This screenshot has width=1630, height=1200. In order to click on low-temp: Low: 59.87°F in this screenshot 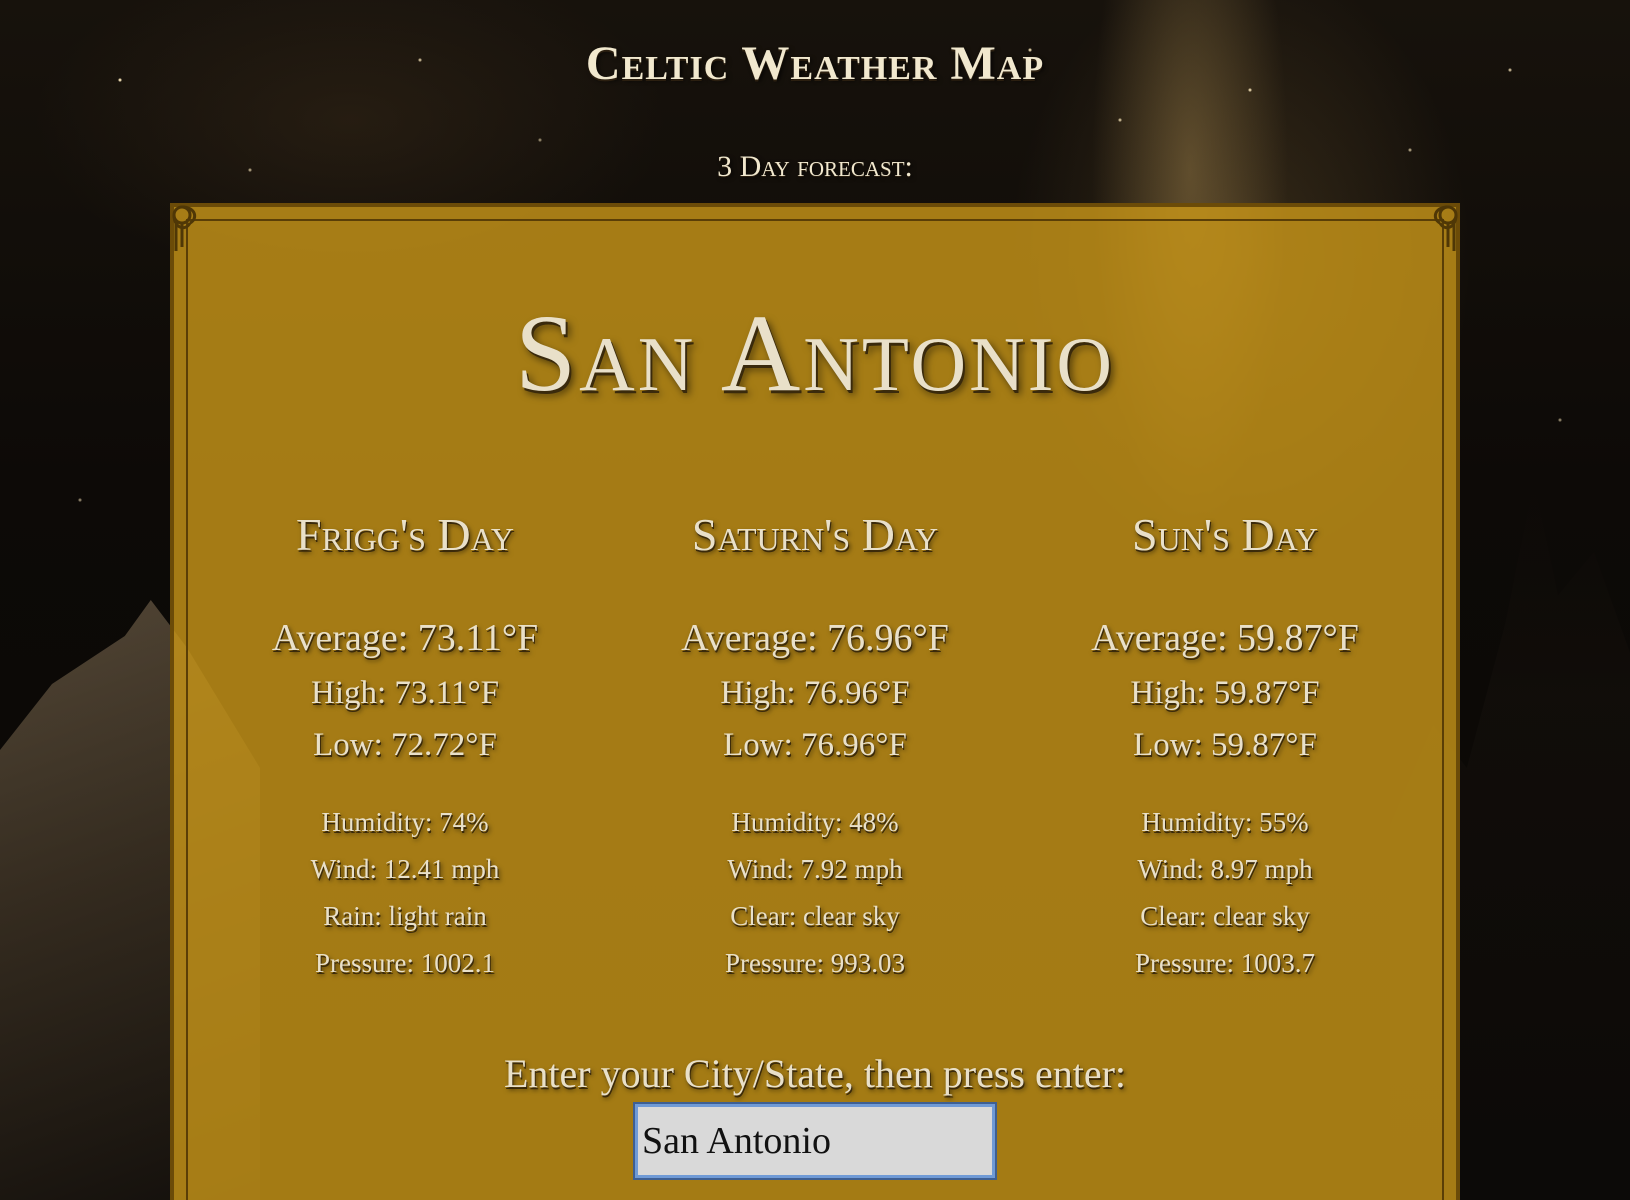, I will do `click(1225, 745)`.